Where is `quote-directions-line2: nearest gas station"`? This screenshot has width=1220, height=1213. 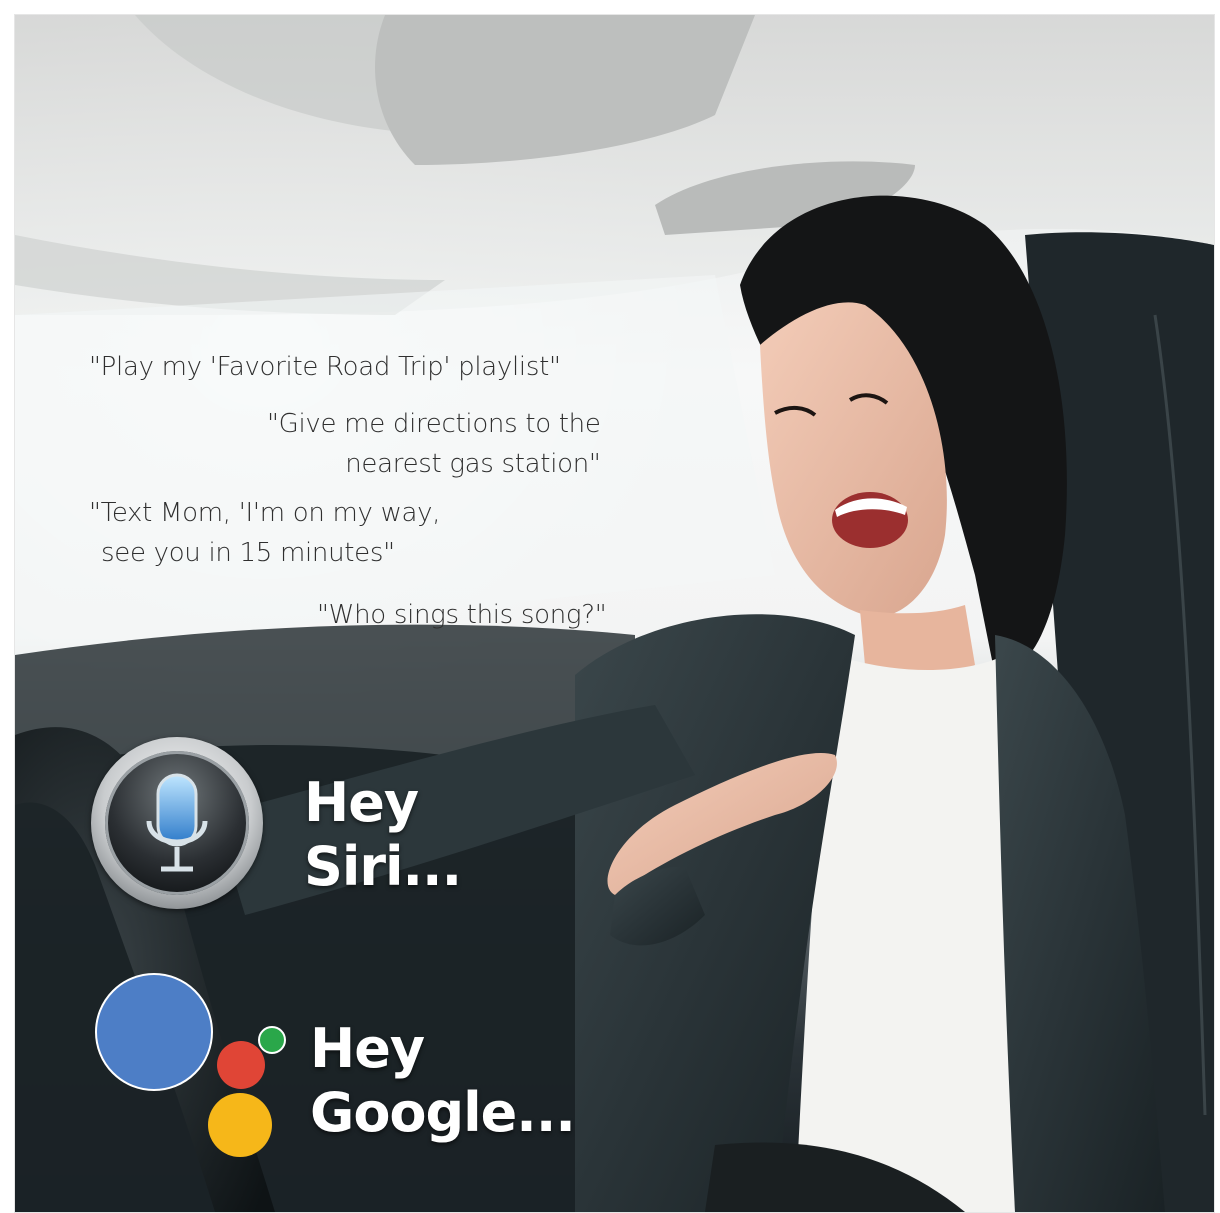 quote-directions-line2: nearest gas station" is located at coordinates (473, 464).